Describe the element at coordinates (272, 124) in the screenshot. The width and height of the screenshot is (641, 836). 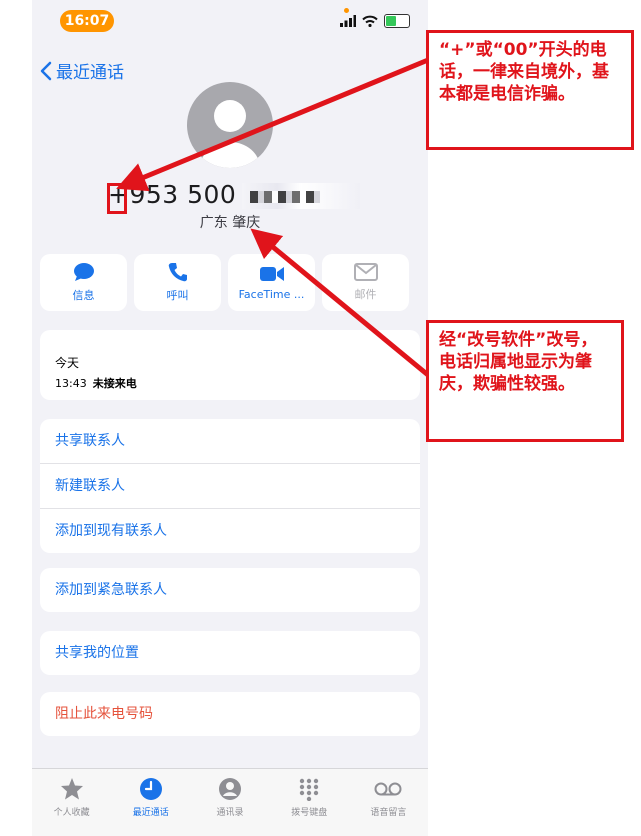
I see `arrow-to-plus` at that location.